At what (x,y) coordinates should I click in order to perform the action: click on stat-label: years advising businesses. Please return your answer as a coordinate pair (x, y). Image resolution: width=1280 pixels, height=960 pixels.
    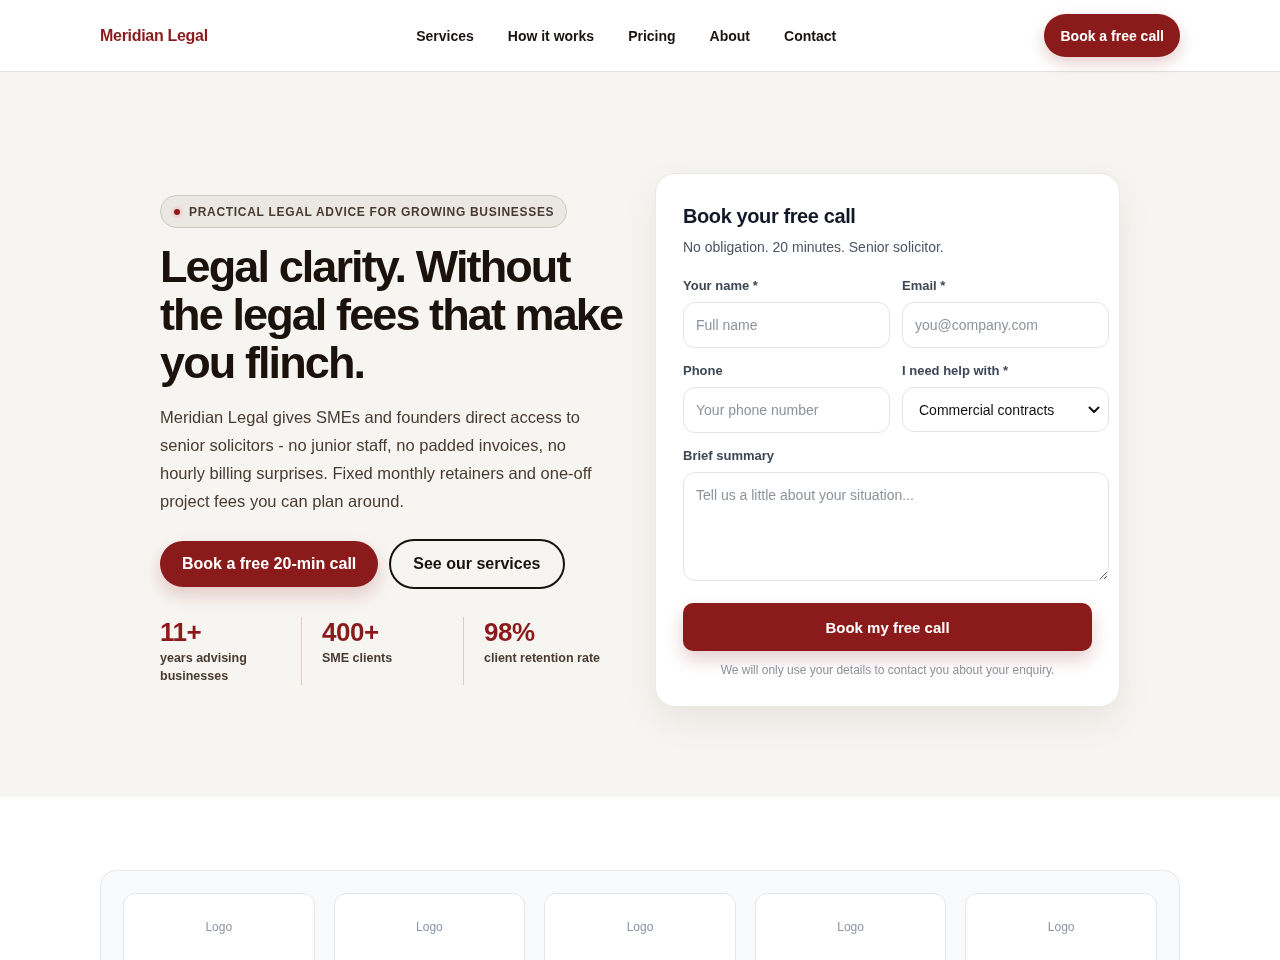
    Looking at the image, I should click on (204, 667).